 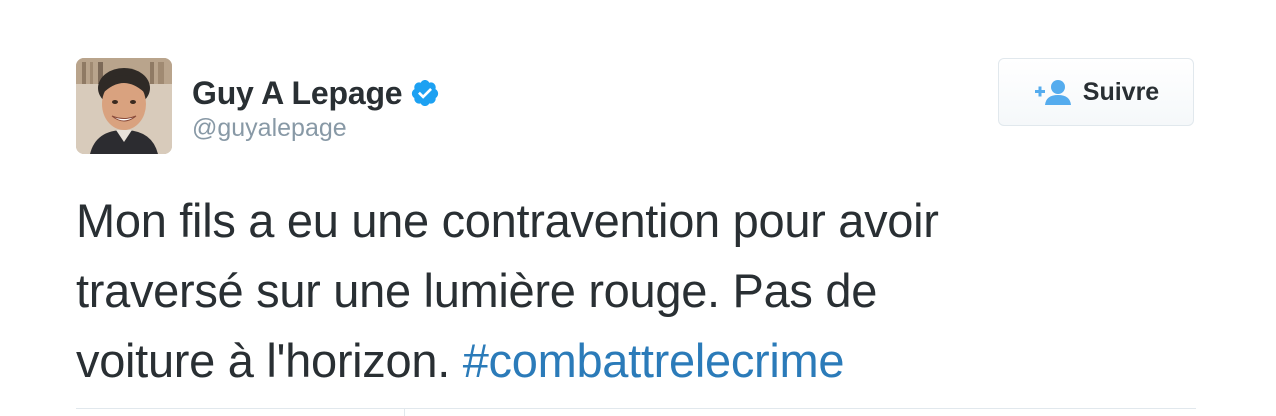 I want to click on follow-user-plus-icon, so click(x=1053, y=92).